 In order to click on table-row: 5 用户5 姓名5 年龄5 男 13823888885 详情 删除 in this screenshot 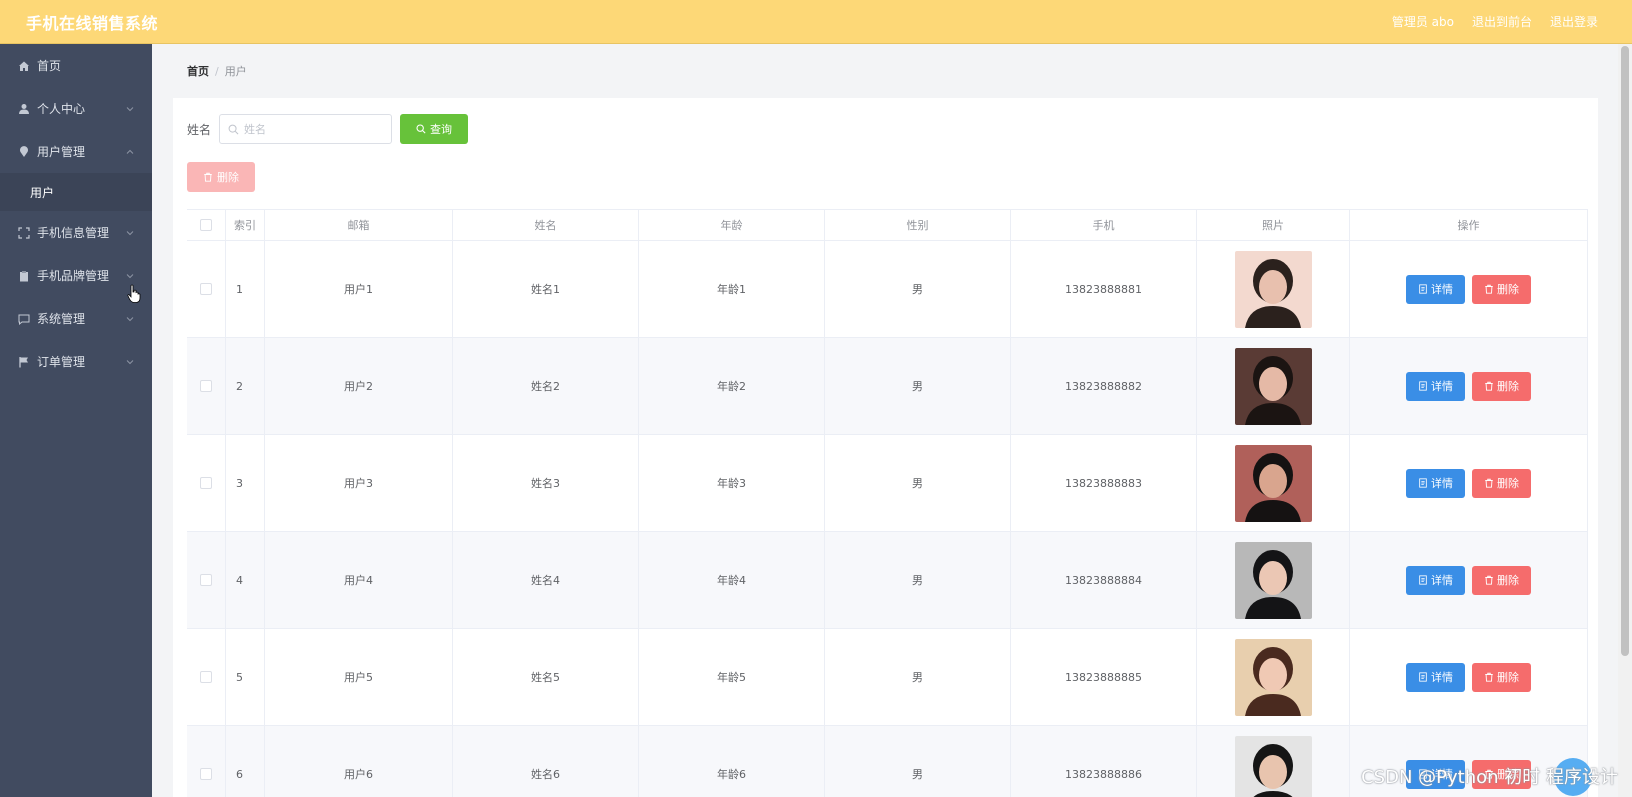, I will do `click(887, 677)`.